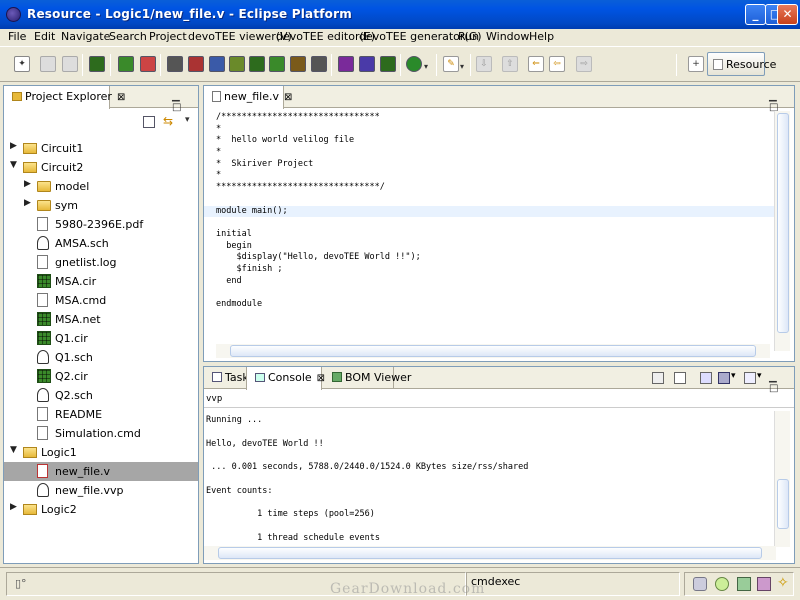  What do you see at coordinates (741, 64) in the screenshot?
I see `resource-perspective-button: Resource` at bounding box center [741, 64].